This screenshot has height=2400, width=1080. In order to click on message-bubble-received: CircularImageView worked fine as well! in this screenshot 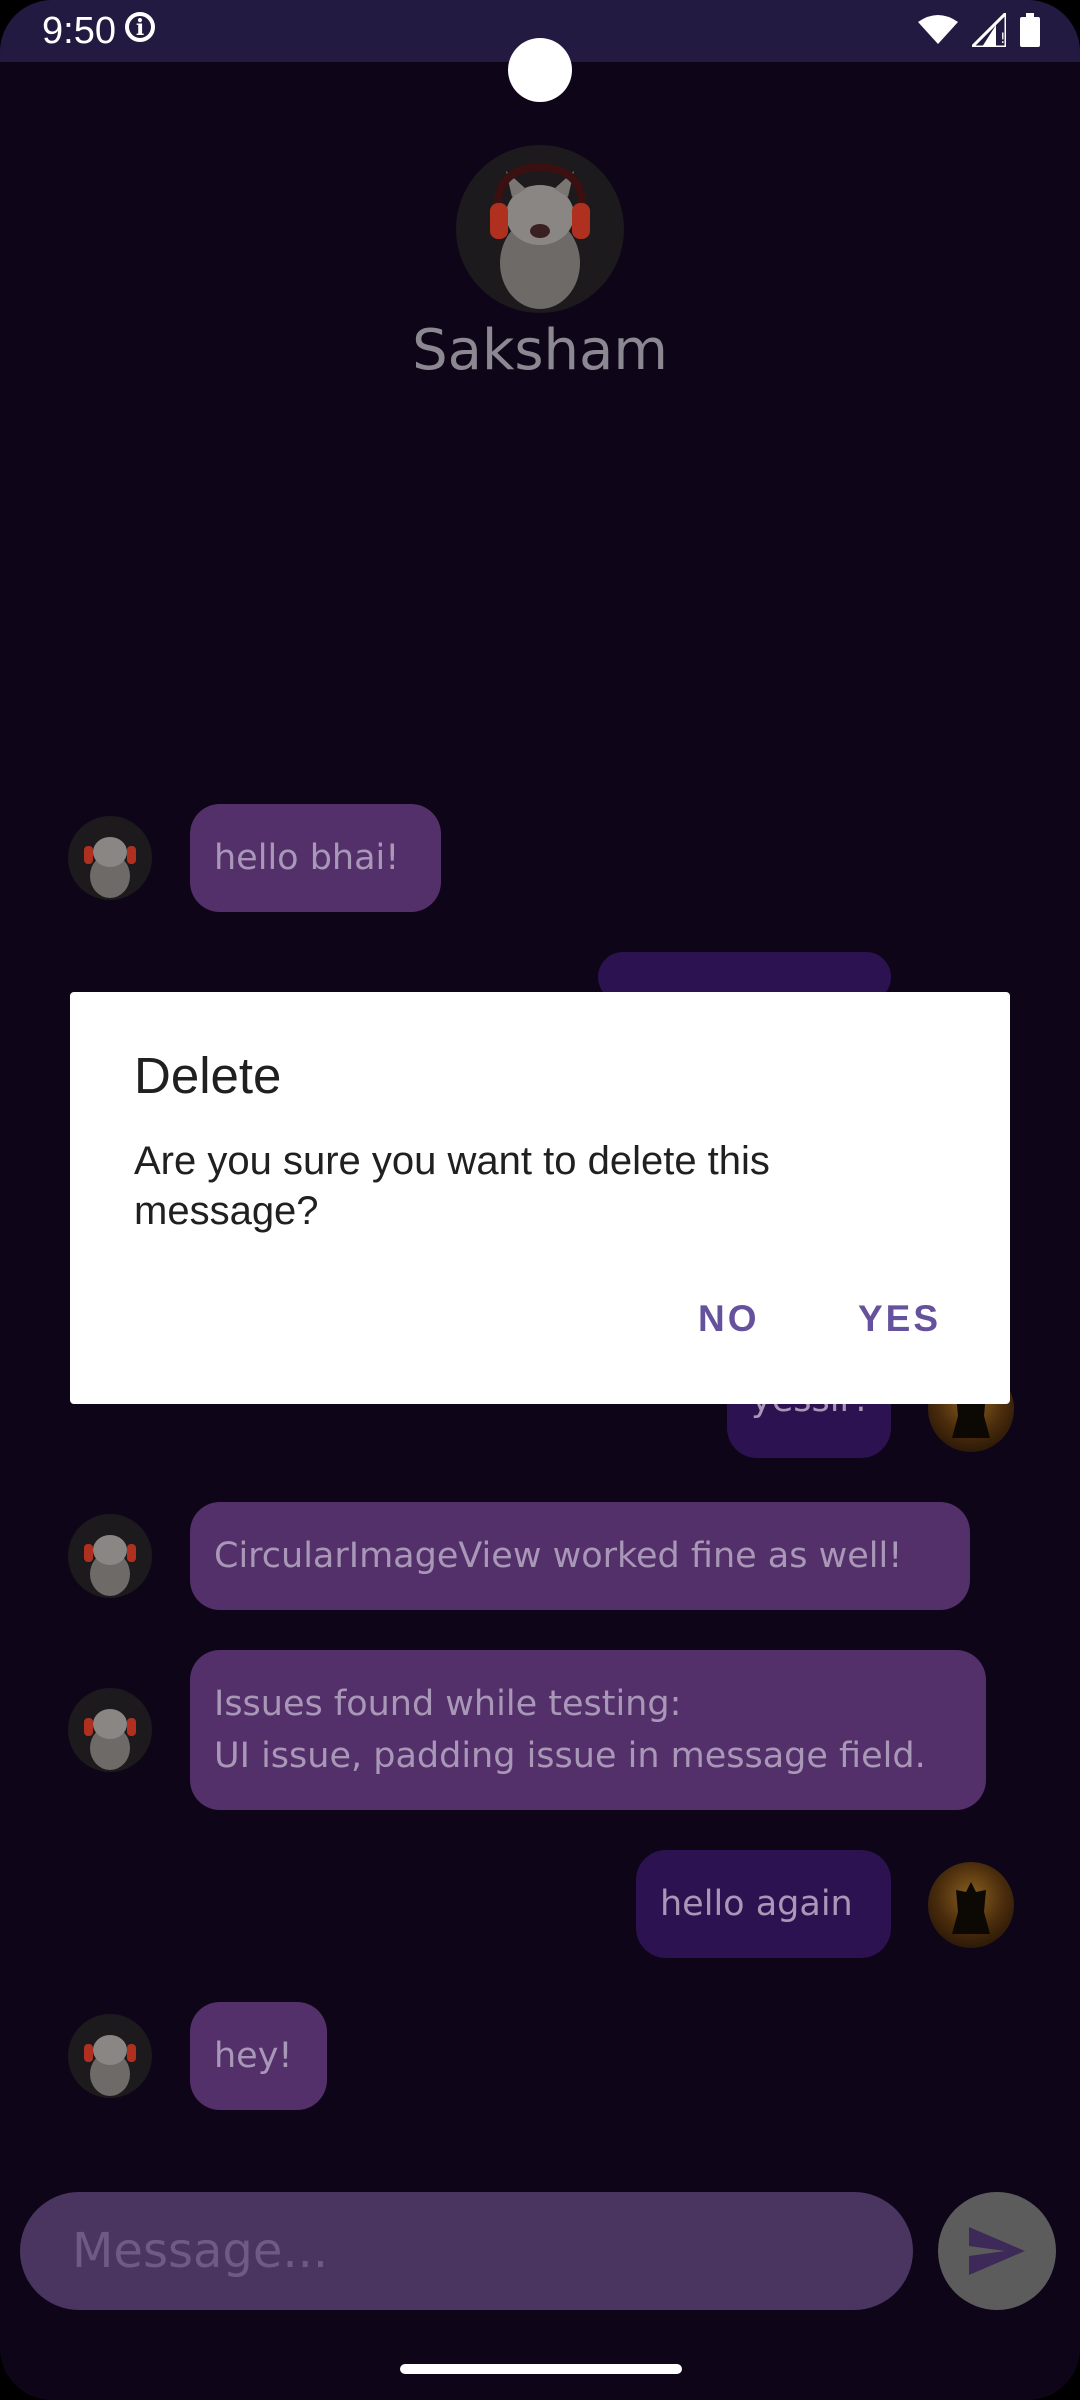, I will do `click(580, 1556)`.